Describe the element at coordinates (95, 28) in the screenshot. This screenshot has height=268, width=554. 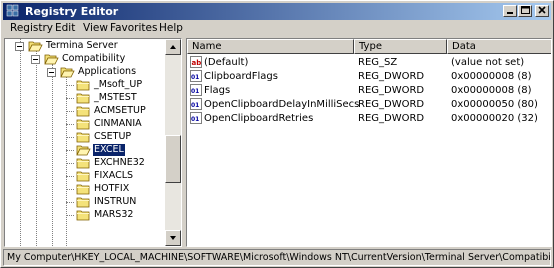
I see `menu-view: View` at that location.